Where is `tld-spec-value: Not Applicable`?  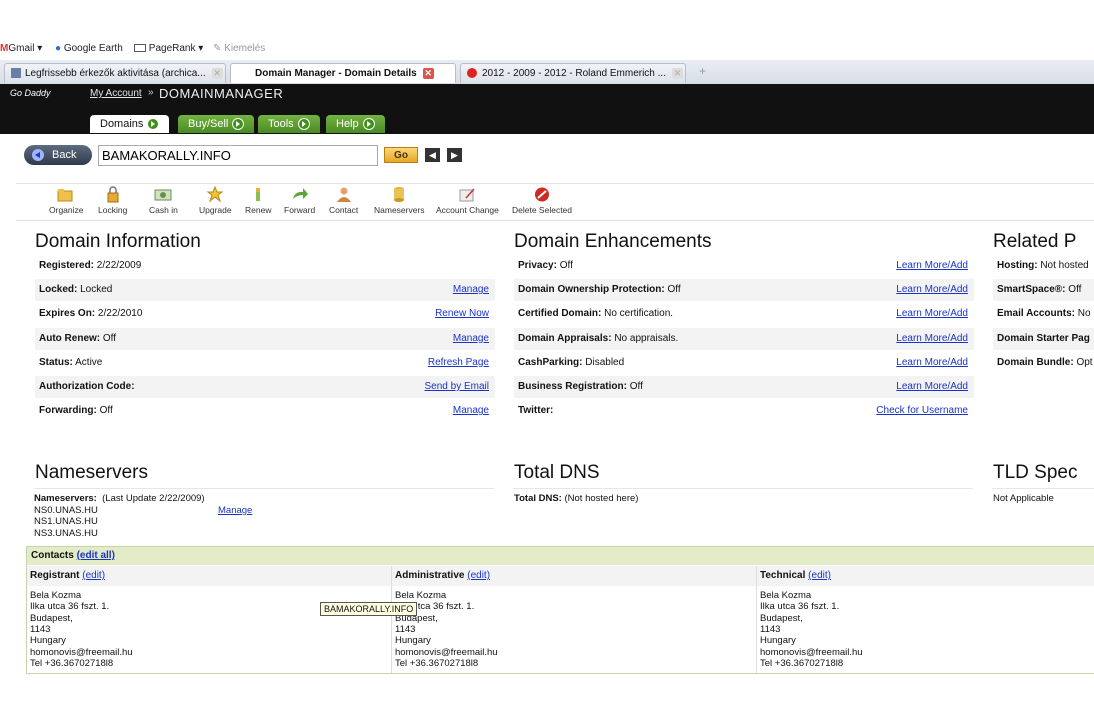 tld-spec-value: Not Applicable is located at coordinates (1023, 498).